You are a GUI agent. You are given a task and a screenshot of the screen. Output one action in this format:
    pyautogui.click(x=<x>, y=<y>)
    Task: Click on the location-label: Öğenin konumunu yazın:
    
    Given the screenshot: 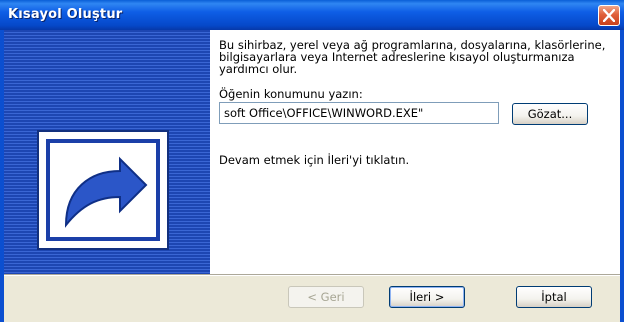 What is the action you would take?
    pyautogui.click(x=291, y=94)
    